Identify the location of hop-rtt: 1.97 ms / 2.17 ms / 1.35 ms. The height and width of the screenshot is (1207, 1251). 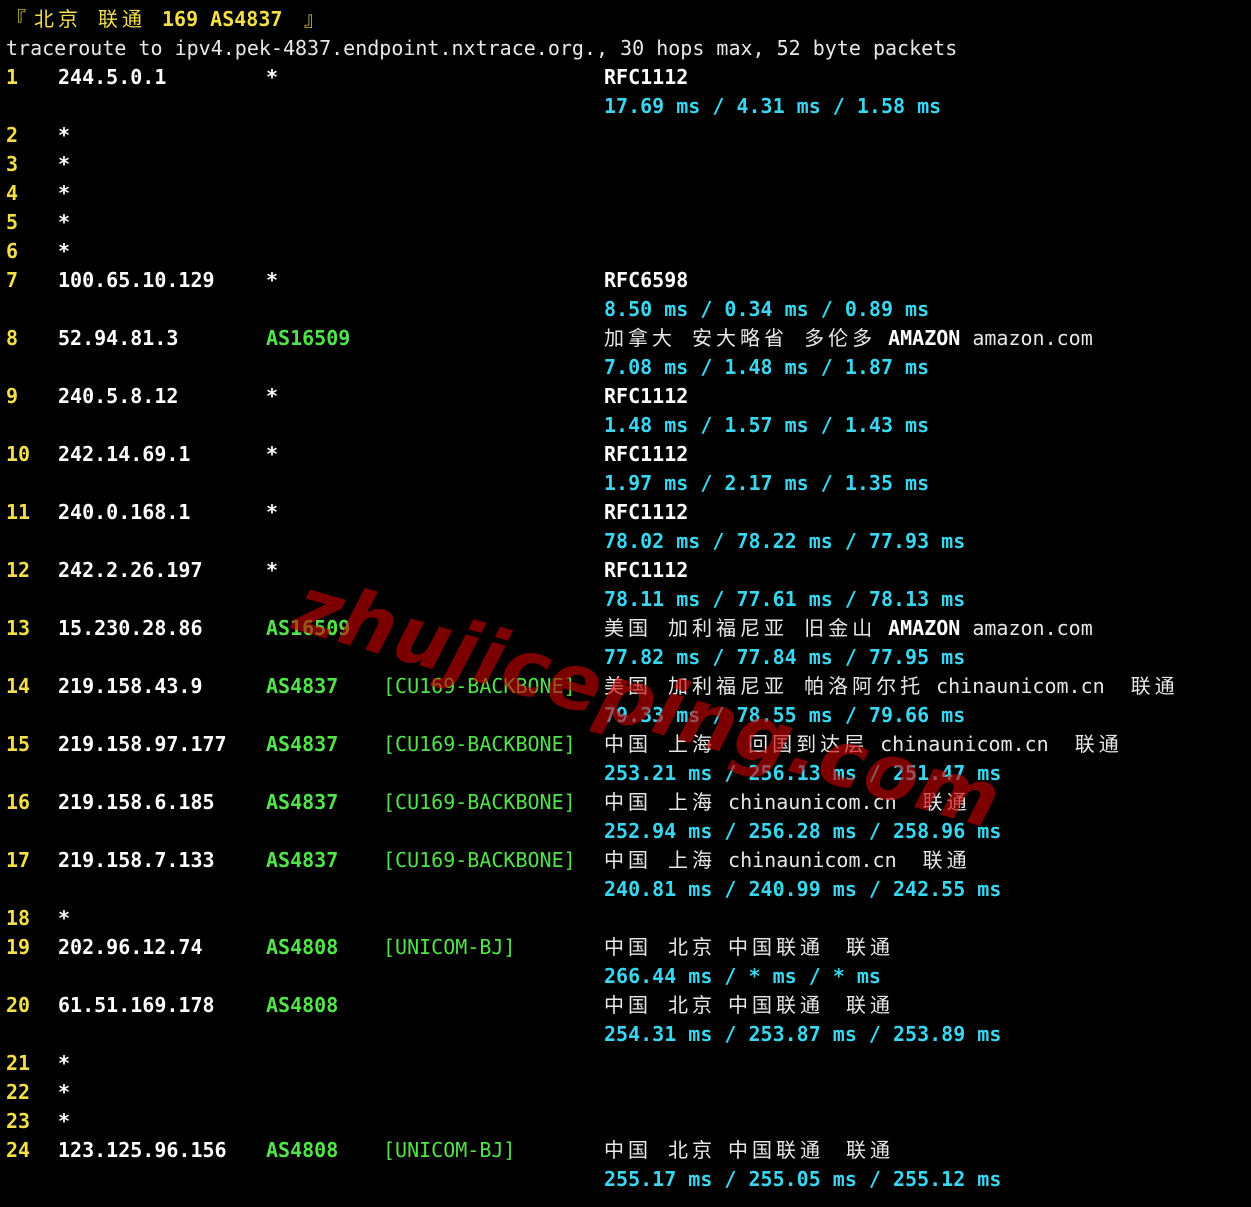
(767, 483).